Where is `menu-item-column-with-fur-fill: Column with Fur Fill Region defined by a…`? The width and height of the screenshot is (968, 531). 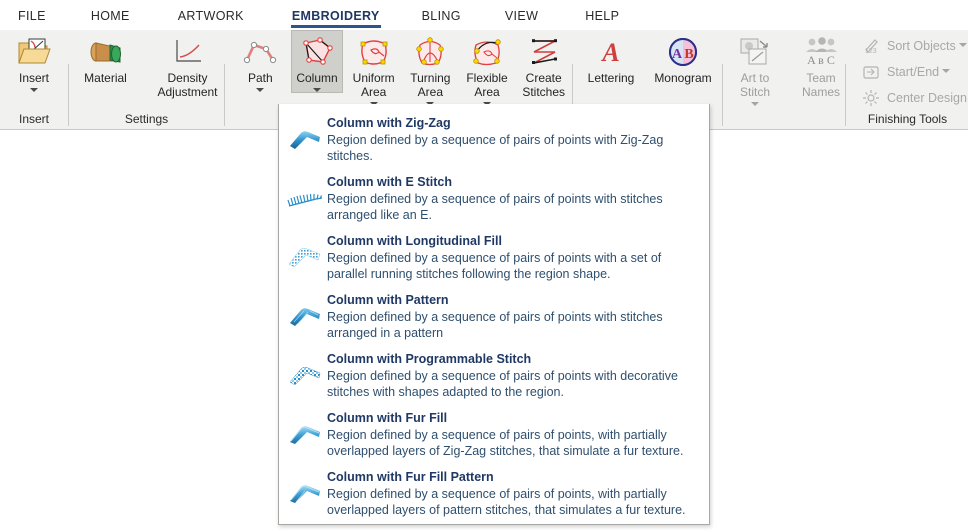
menu-item-column-with-fur-fill: Column with Fur Fill Region defined by a… is located at coordinates (494, 434).